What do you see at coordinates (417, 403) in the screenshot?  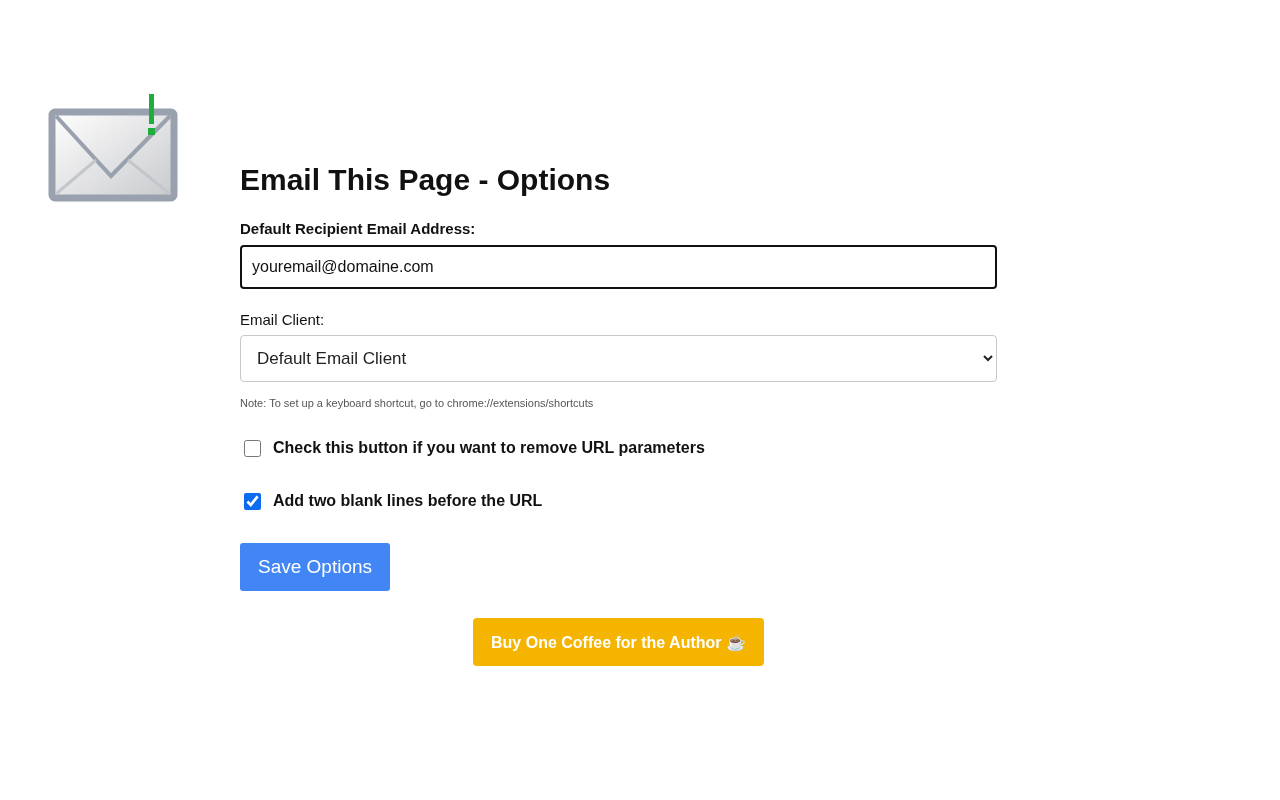 I see `note-text: Note: To set up a keyboard shortcut, go to chrome://extensions/shortcuts` at bounding box center [417, 403].